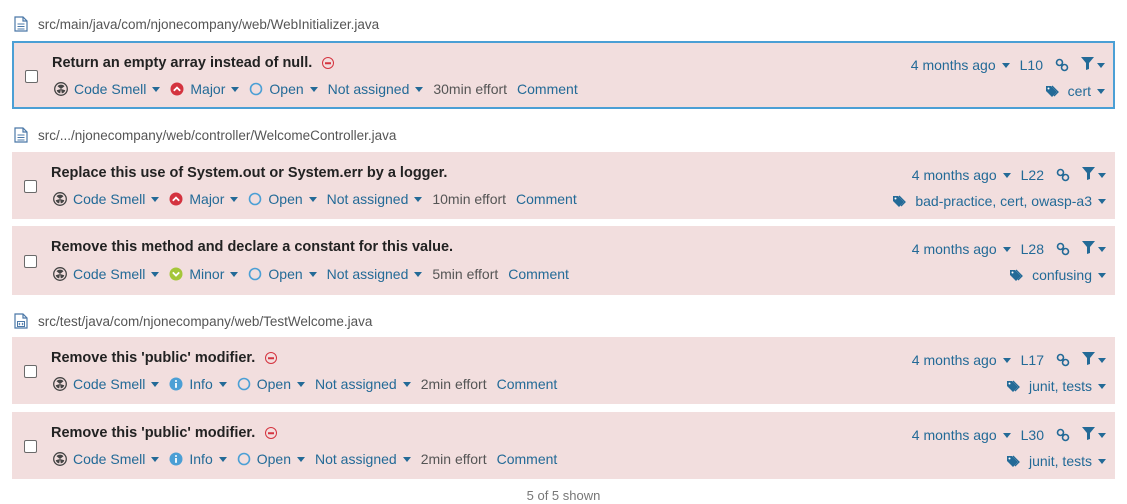  What do you see at coordinates (1088, 360) in the screenshot?
I see `filter-icon` at bounding box center [1088, 360].